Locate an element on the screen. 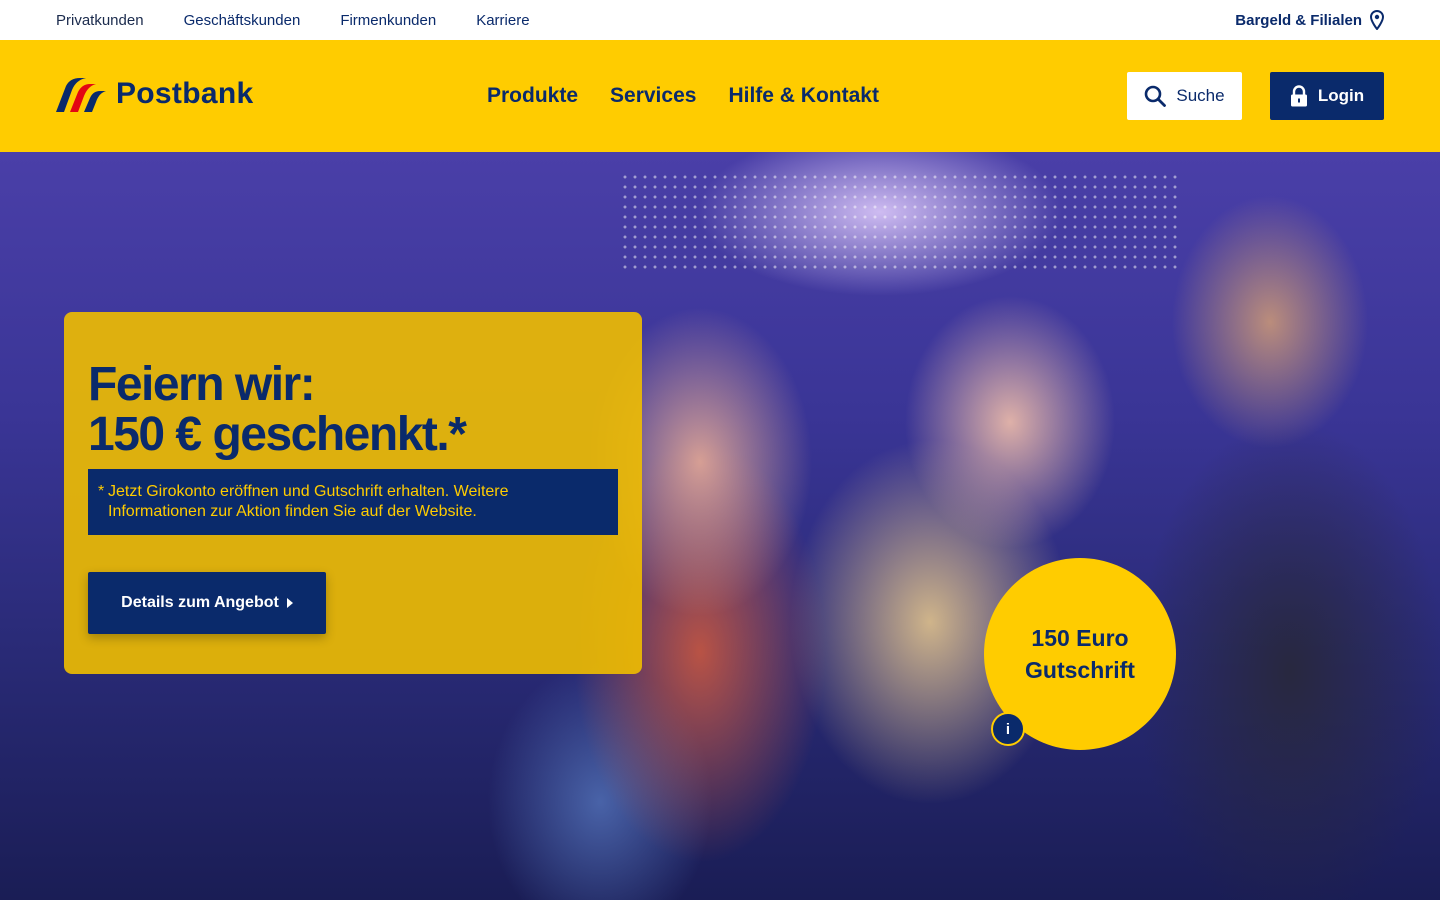  search-label: Suche is located at coordinates (1200, 95).